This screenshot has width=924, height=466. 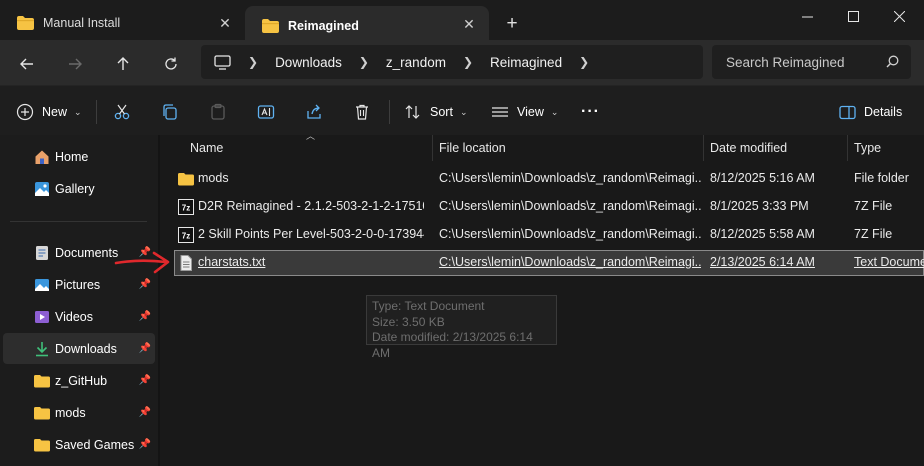 What do you see at coordinates (759, 206) in the screenshot?
I see `file-date-modified: 8/1/2025 3:33 PM` at bounding box center [759, 206].